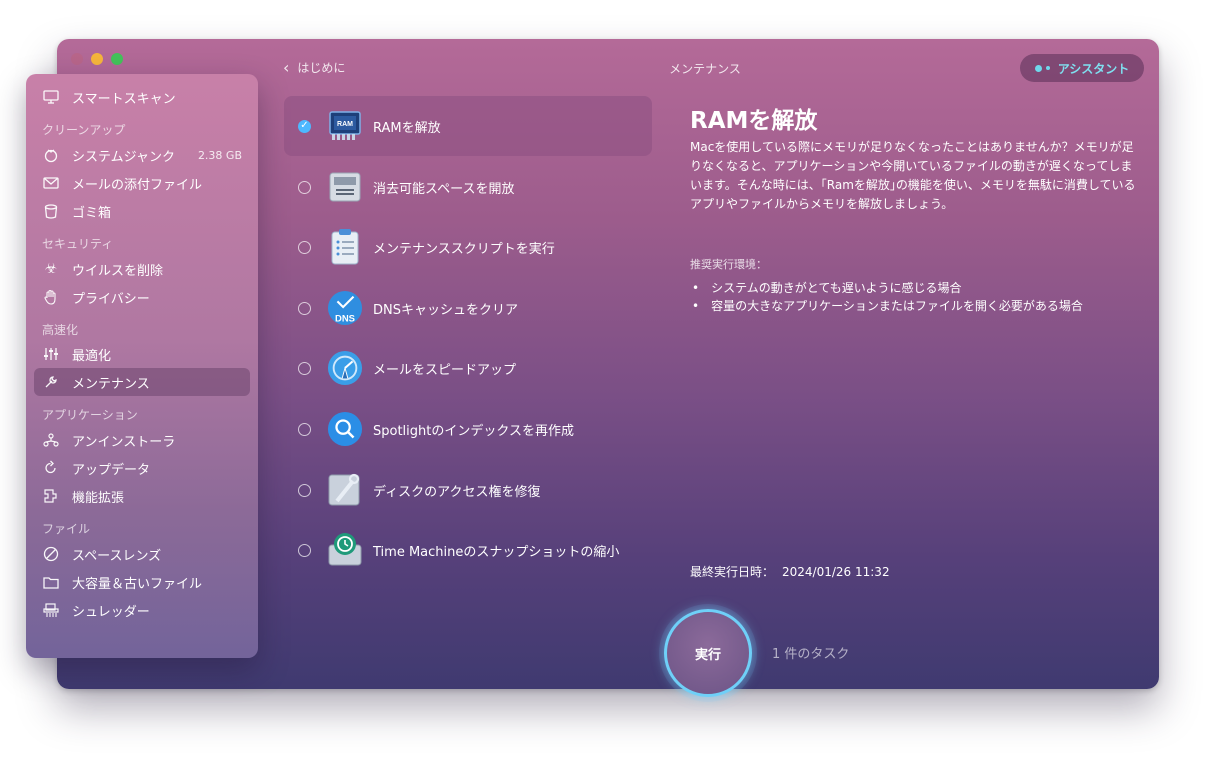 This screenshot has width=1216, height=764. Describe the element at coordinates (51, 610) in the screenshot. I see `shredder-icon` at that location.